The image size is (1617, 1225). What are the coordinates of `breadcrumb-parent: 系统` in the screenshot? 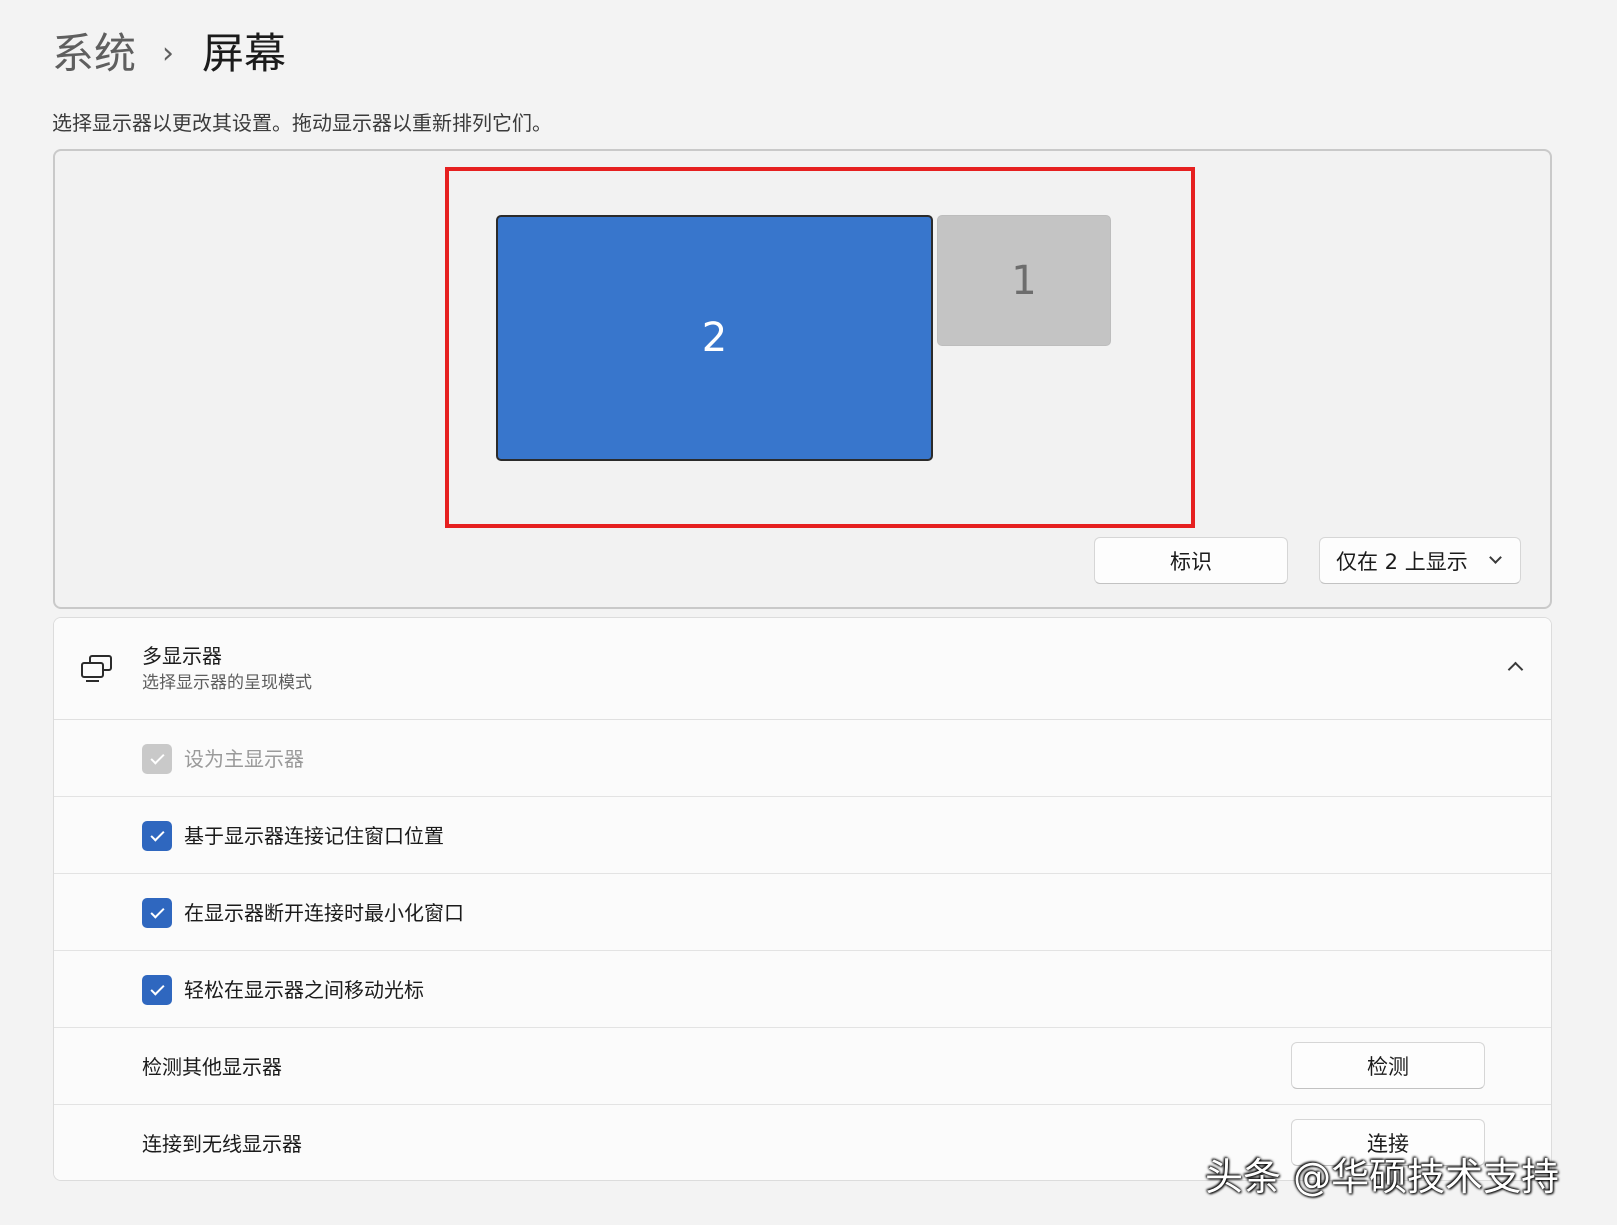 It's located at (94, 54).